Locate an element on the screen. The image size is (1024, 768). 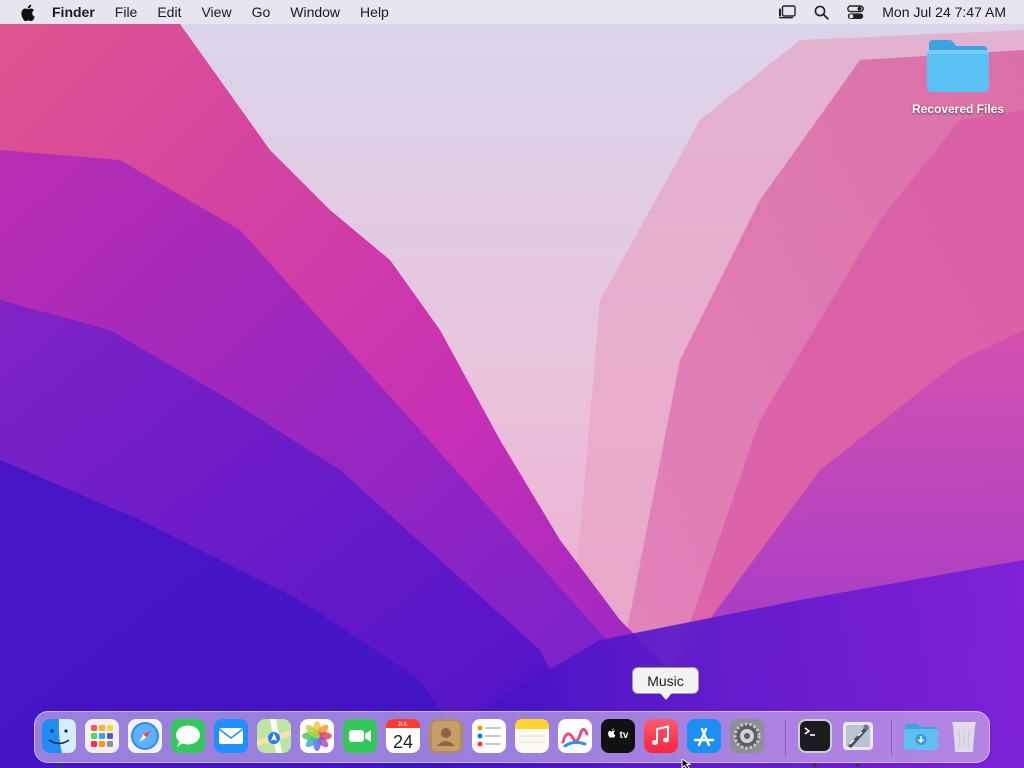
menu-edit: Edit is located at coordinates (169, 12).